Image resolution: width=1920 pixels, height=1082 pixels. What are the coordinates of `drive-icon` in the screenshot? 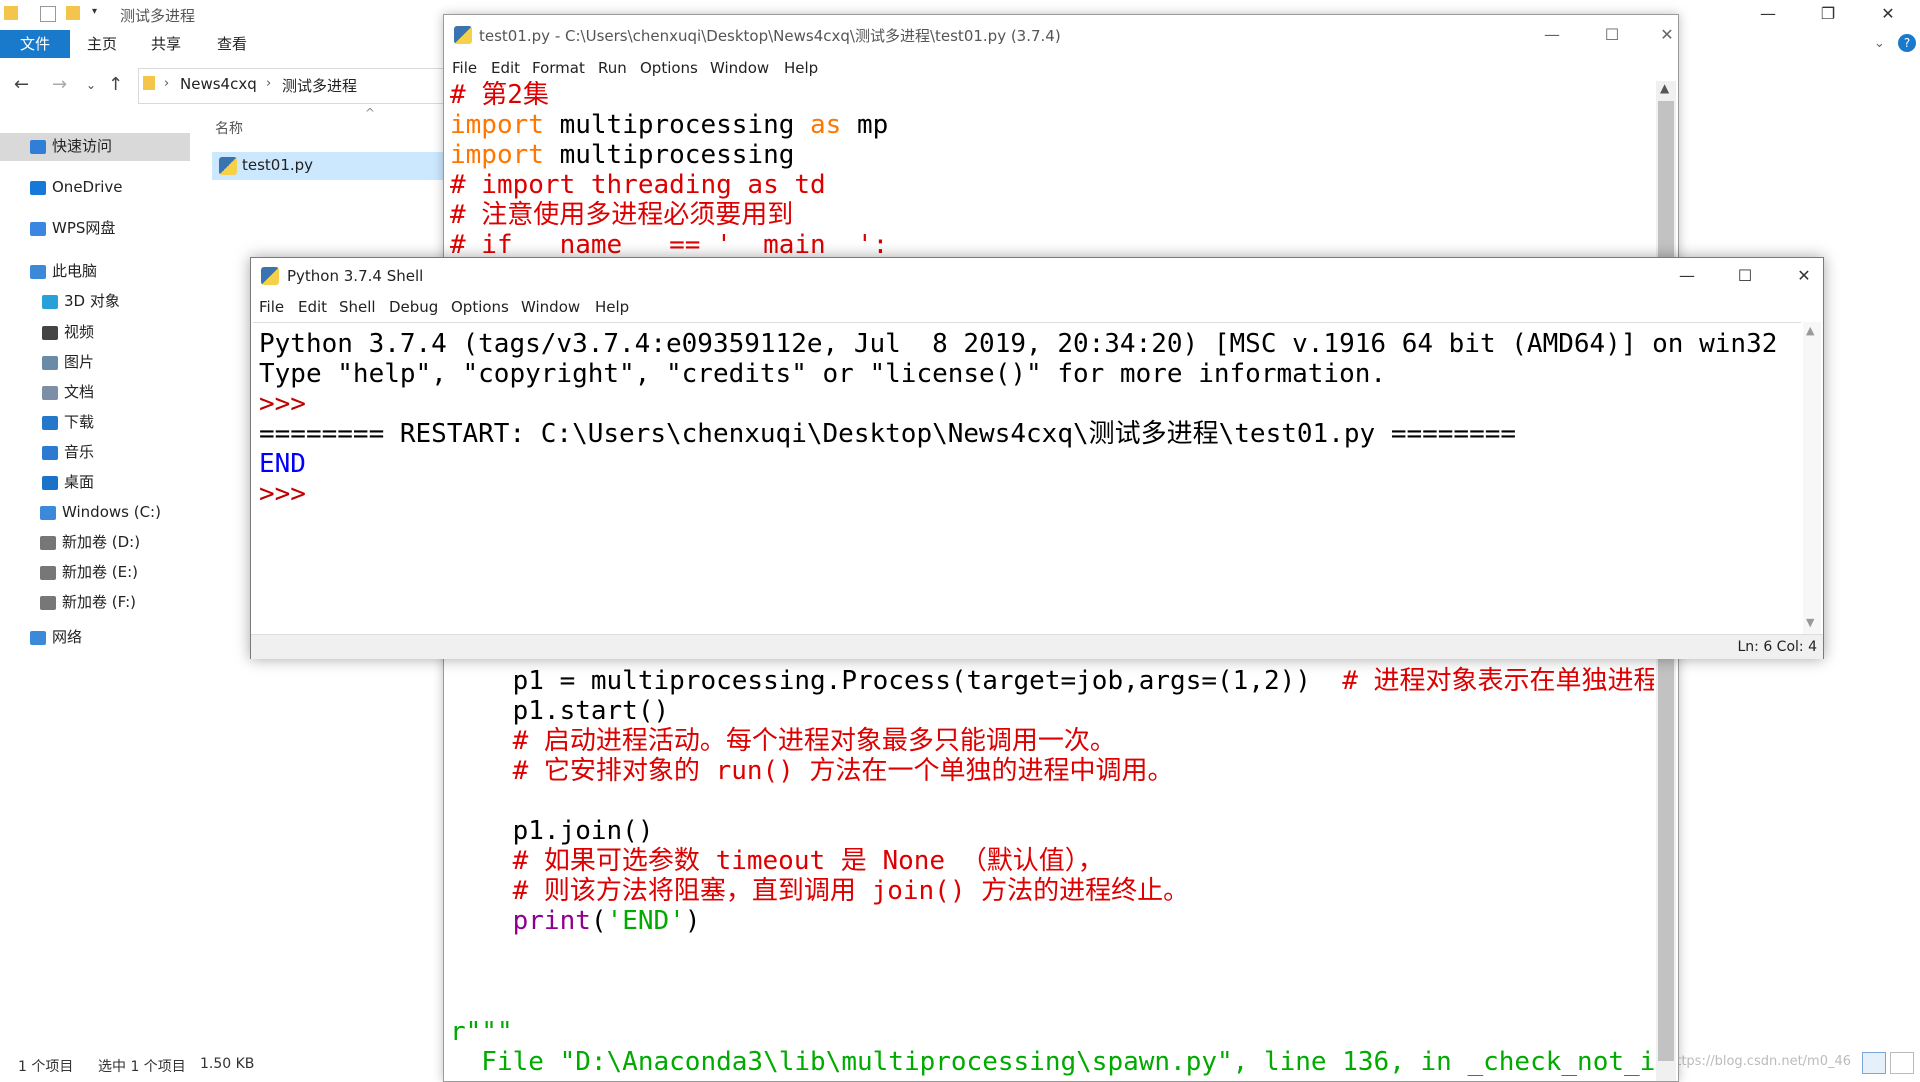 It's located at (48, 572).